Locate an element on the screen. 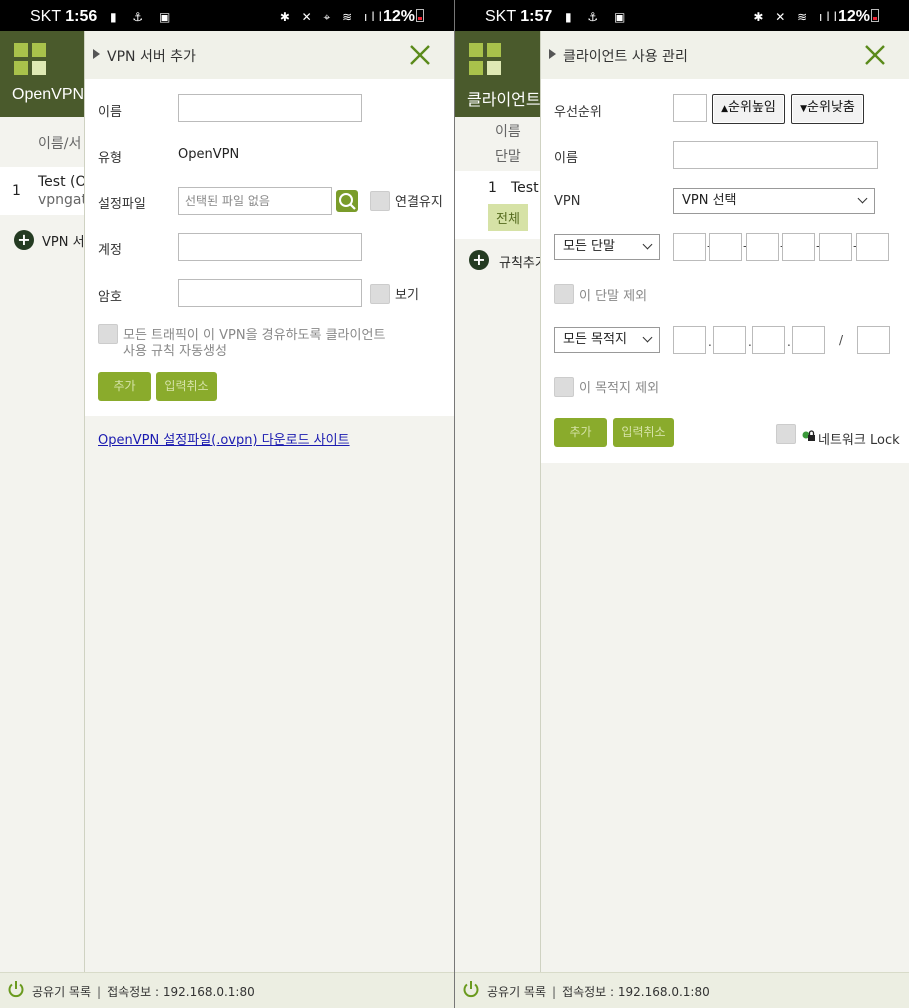 This screenshot has width=909, height=1008. app-title: 클라이언트 is located at coordinates (504, 100).